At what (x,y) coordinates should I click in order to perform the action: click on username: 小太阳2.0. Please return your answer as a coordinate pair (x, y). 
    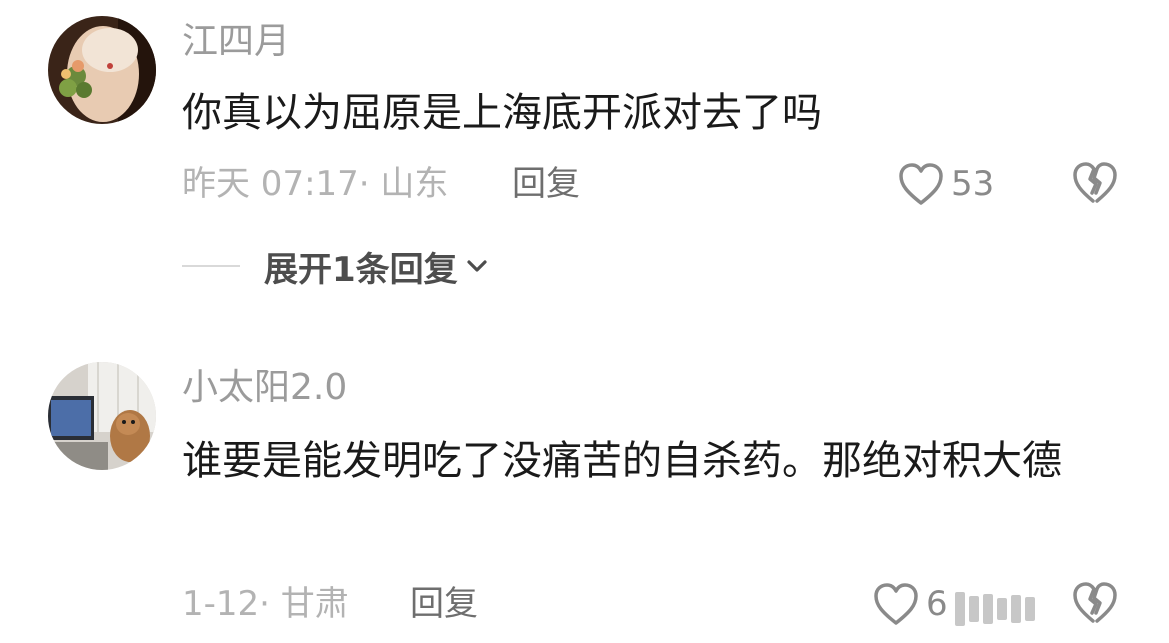
    Looking at the image, I should click on (264, 388).